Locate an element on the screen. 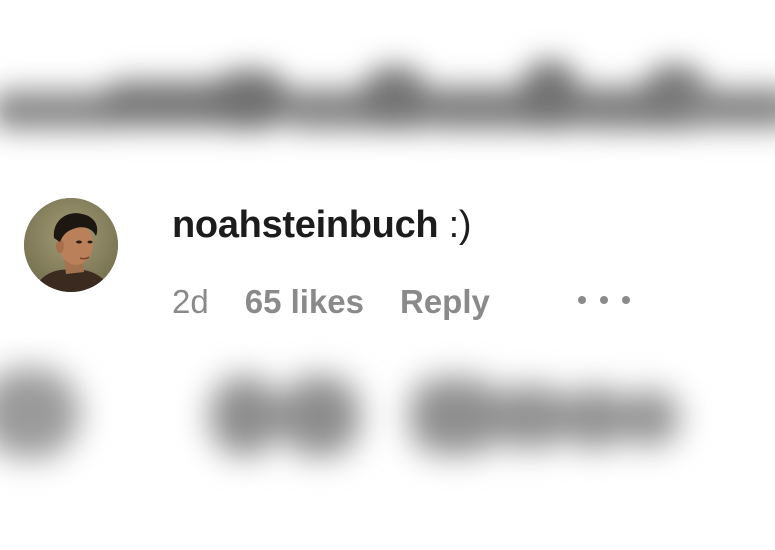 This screenshot has height=550, width=775. comment-body: :) is located at coordinates (460, 225).